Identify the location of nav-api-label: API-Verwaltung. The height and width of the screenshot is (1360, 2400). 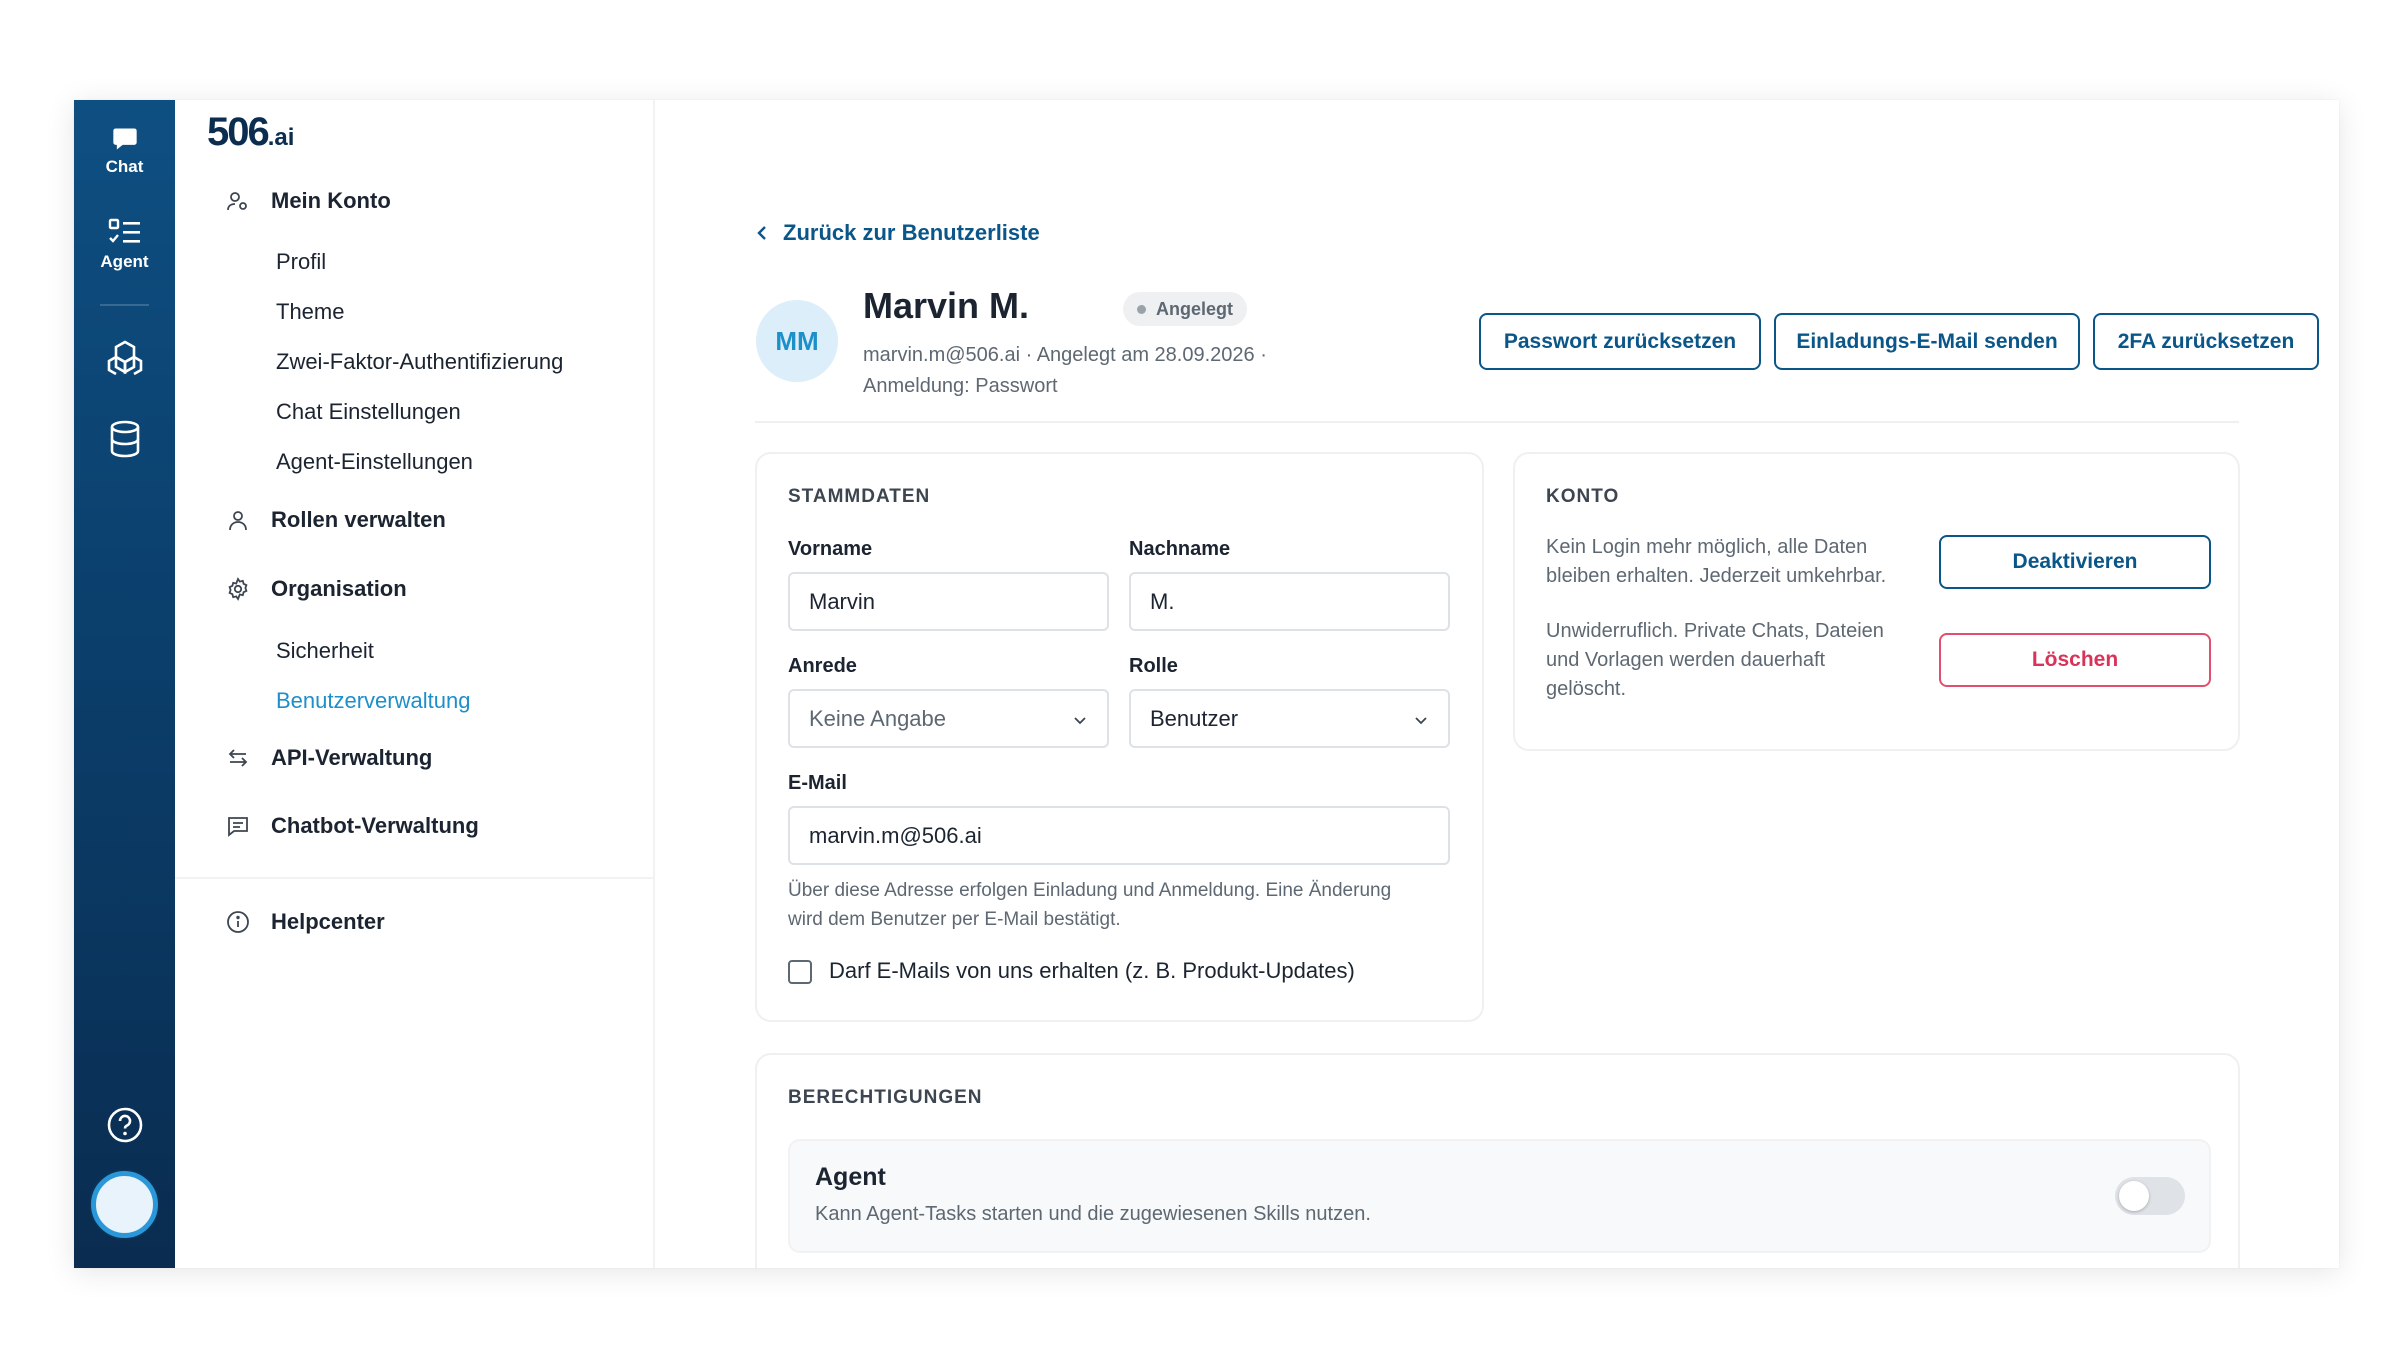
(352, 757).